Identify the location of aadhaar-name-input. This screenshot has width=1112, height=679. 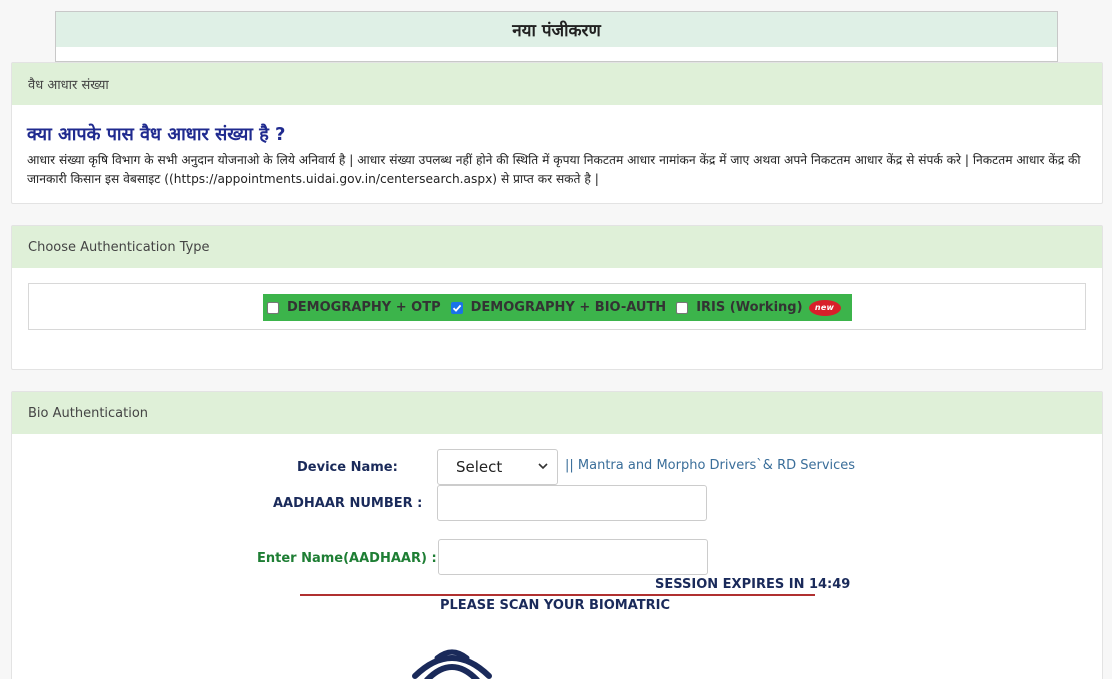
(573, 557).